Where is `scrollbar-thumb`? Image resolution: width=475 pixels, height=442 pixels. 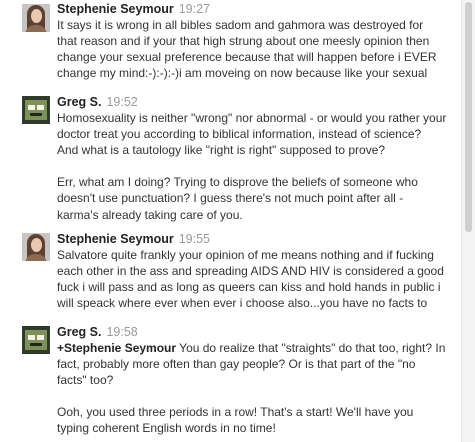 scrollbar-thumb is located at coordinates (468, 117).